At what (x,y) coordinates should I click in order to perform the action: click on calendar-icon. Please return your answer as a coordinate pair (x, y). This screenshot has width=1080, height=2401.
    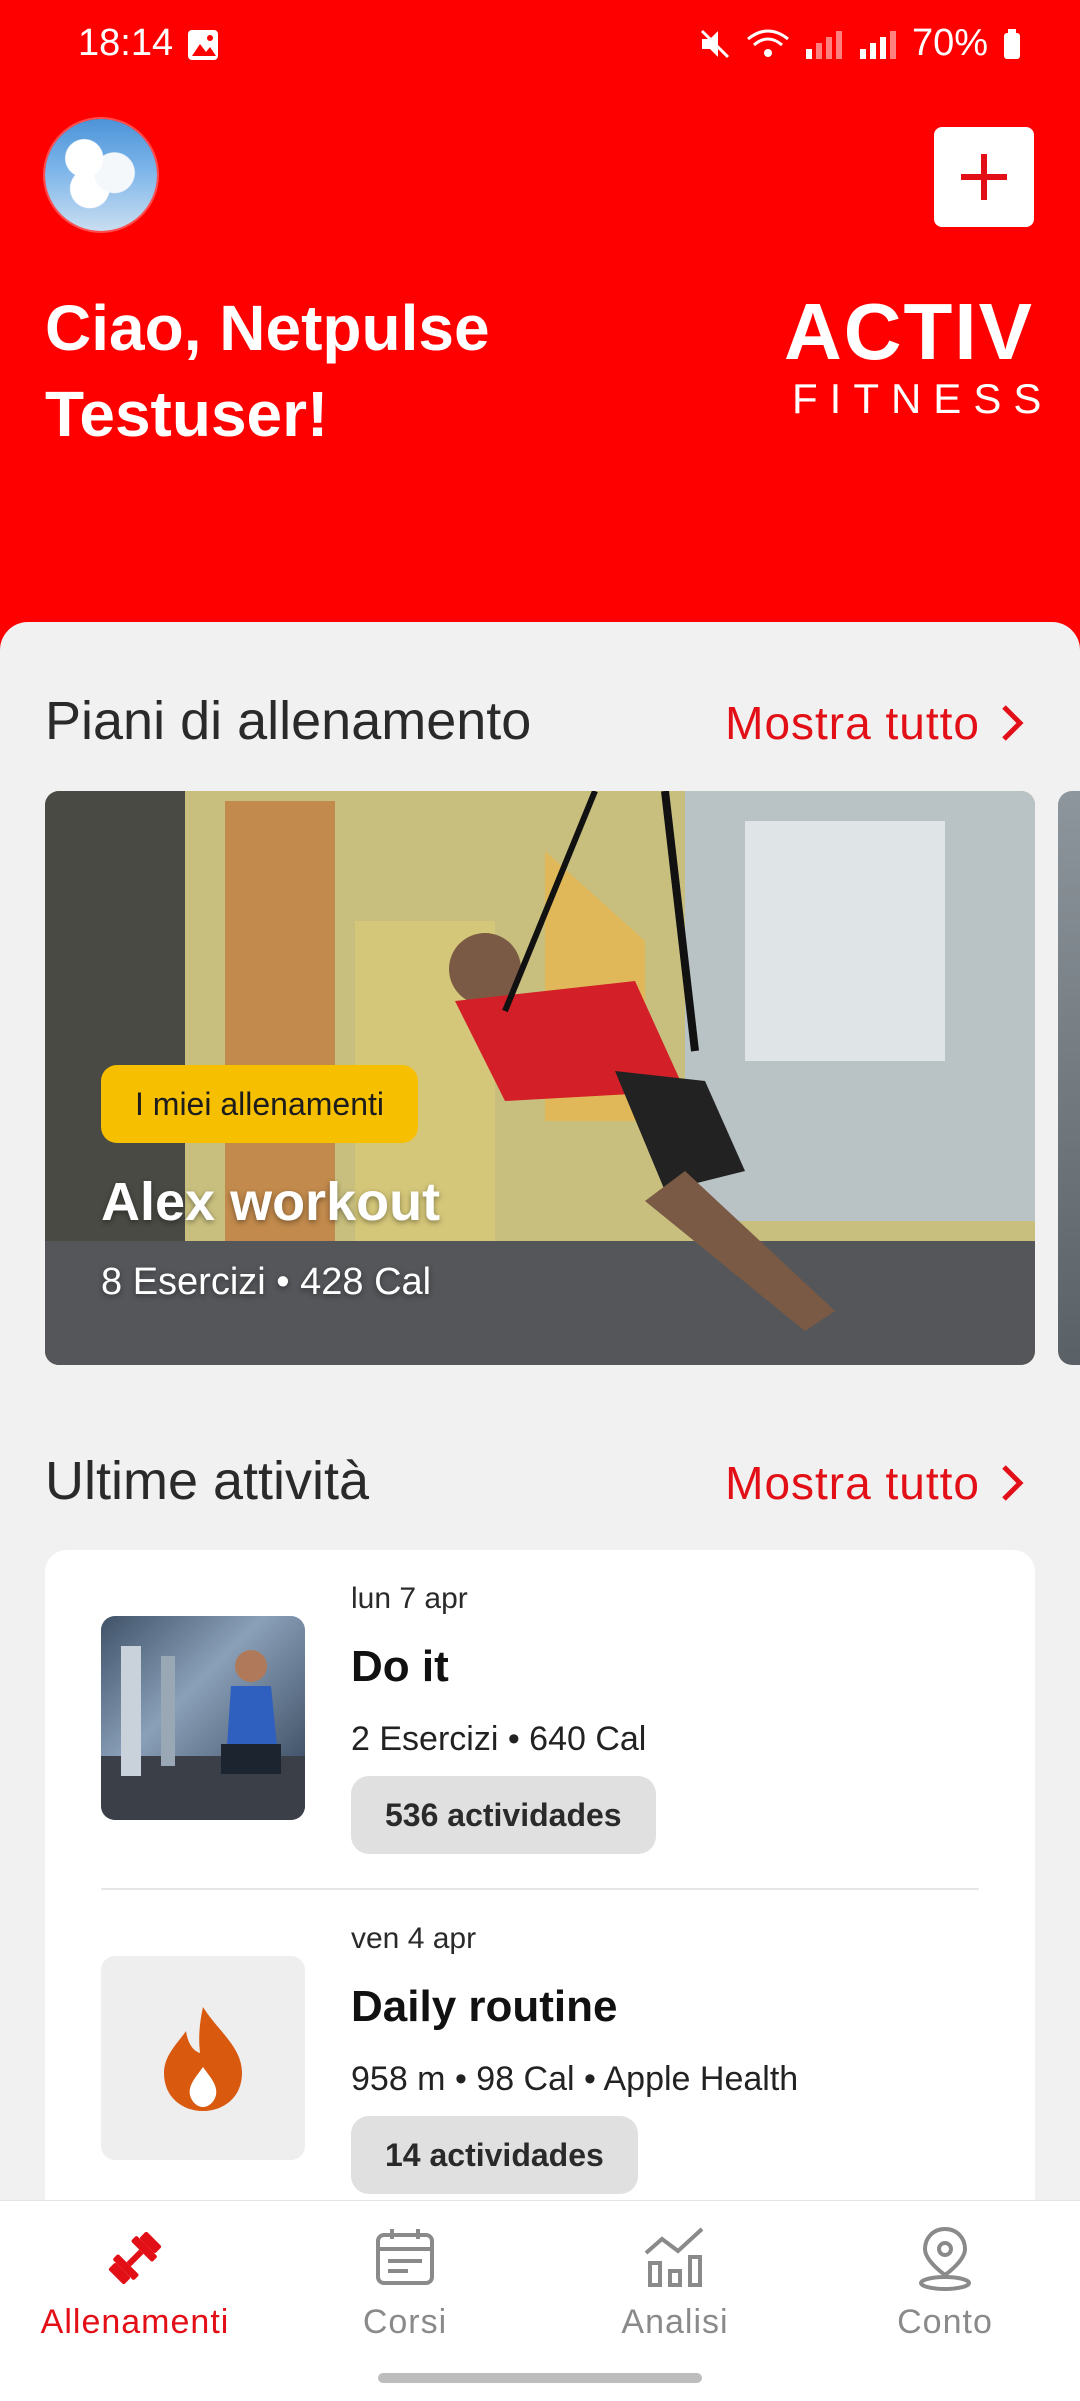
    Looking at the image, I should click on (405, 2257).